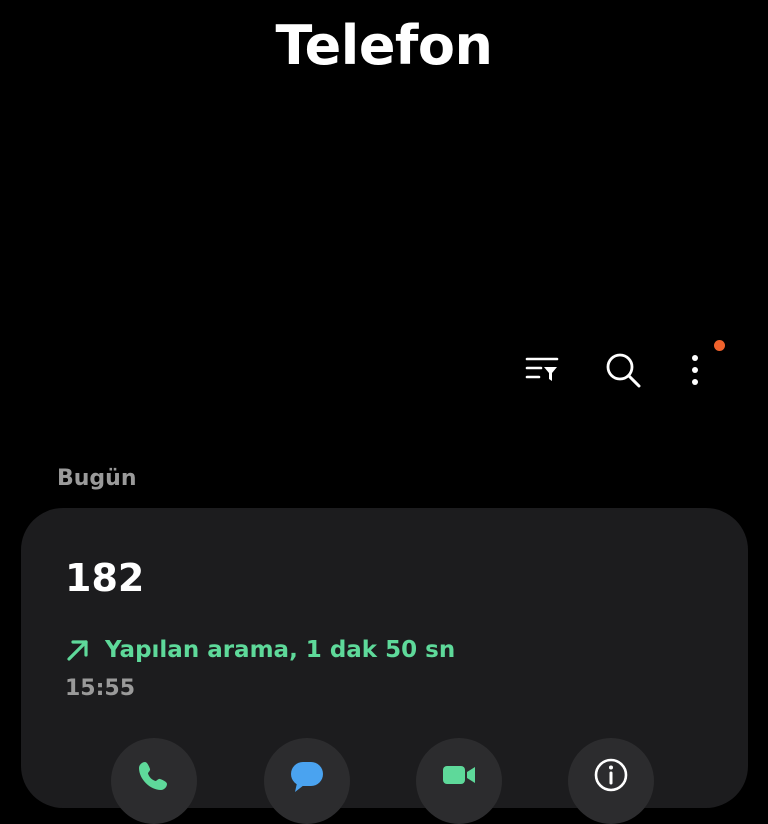 The width and height of the screenshot is (768, 824). I want to click on message-action-button, so click(307, 781).